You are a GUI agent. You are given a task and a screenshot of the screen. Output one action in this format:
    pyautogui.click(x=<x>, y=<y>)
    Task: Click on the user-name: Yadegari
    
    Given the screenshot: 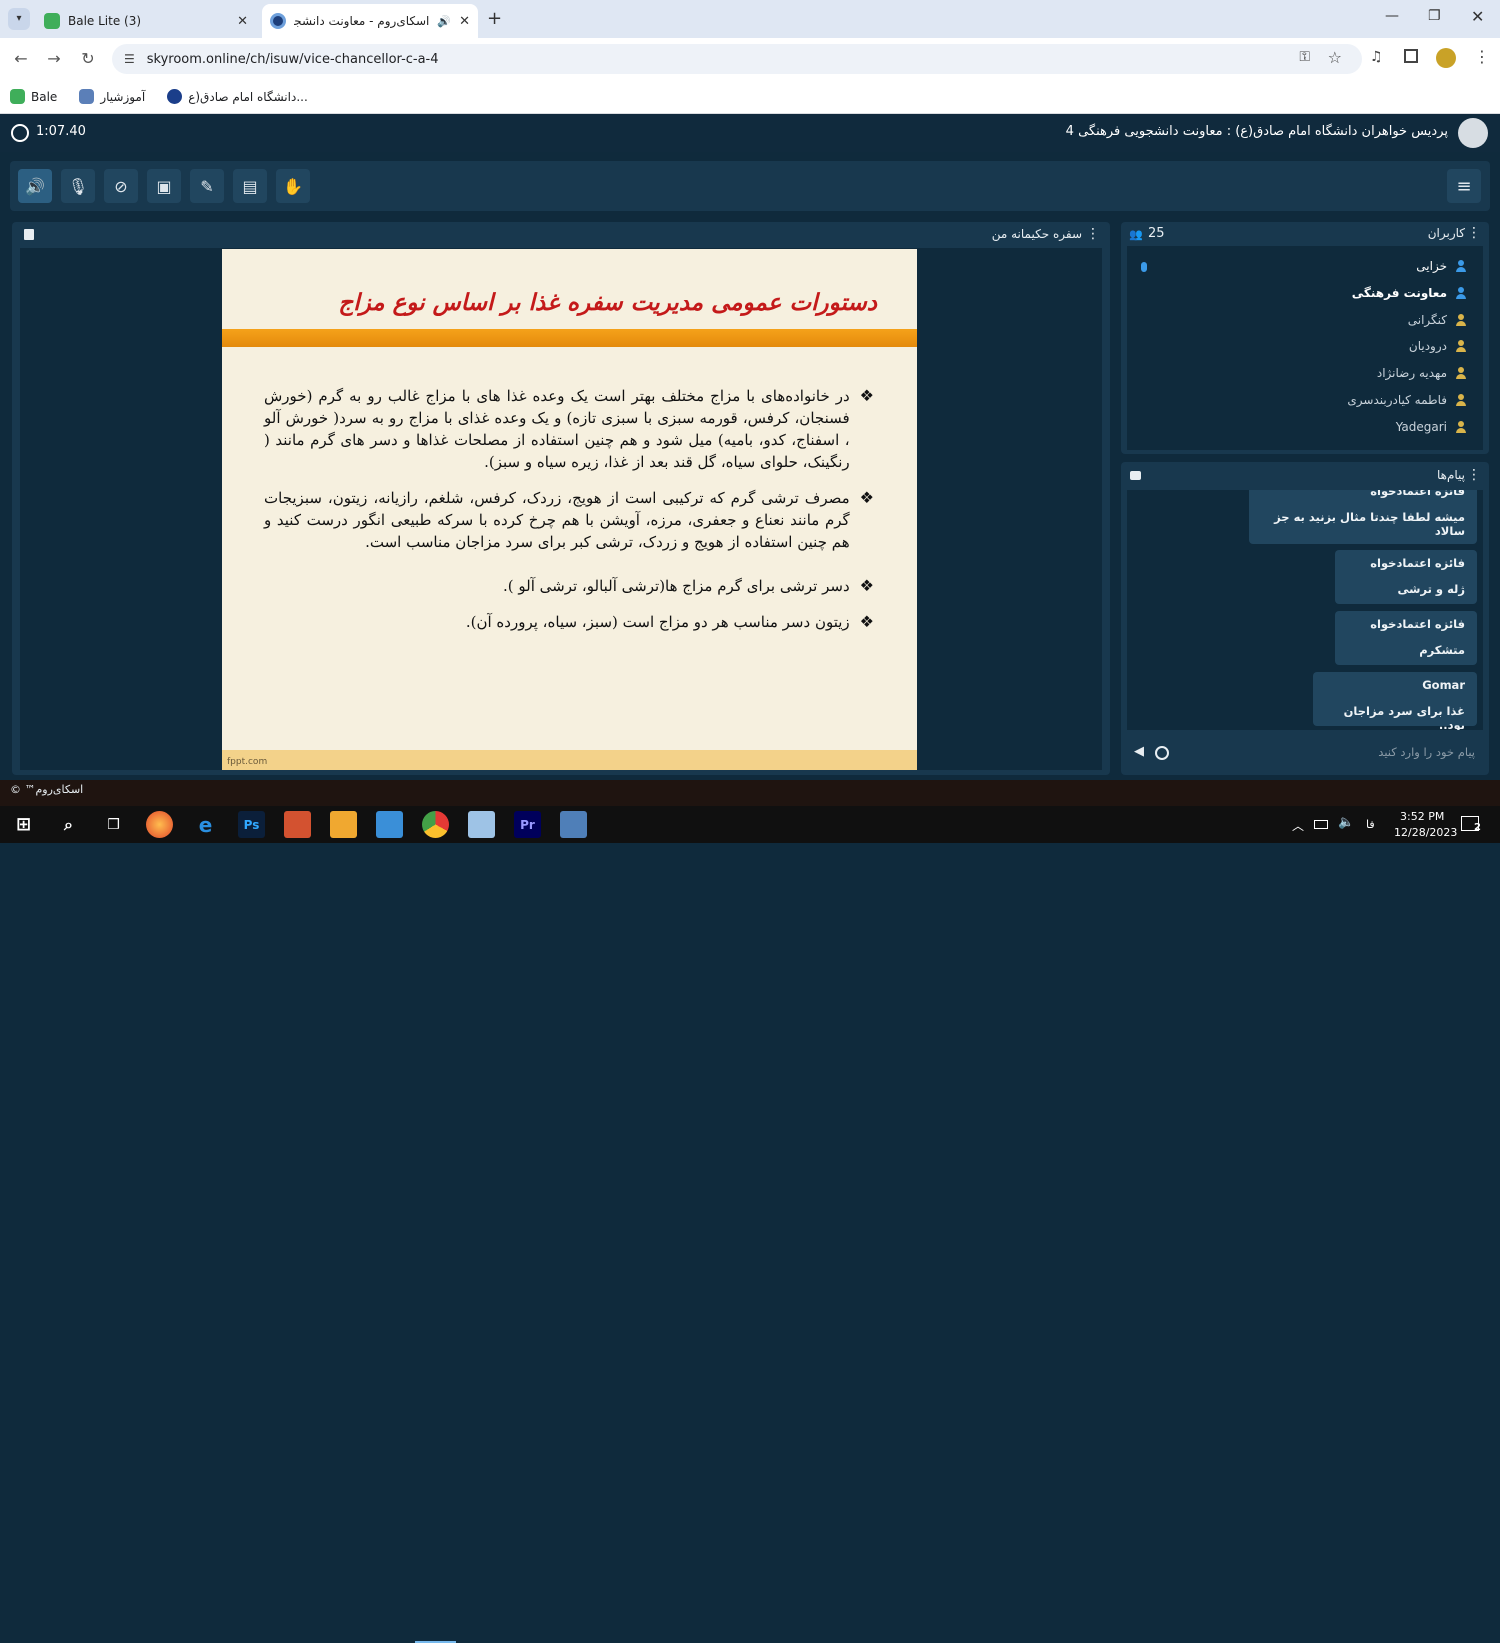 What is the action you would take?
    pyautogui.click(x=1421, y=427)
    